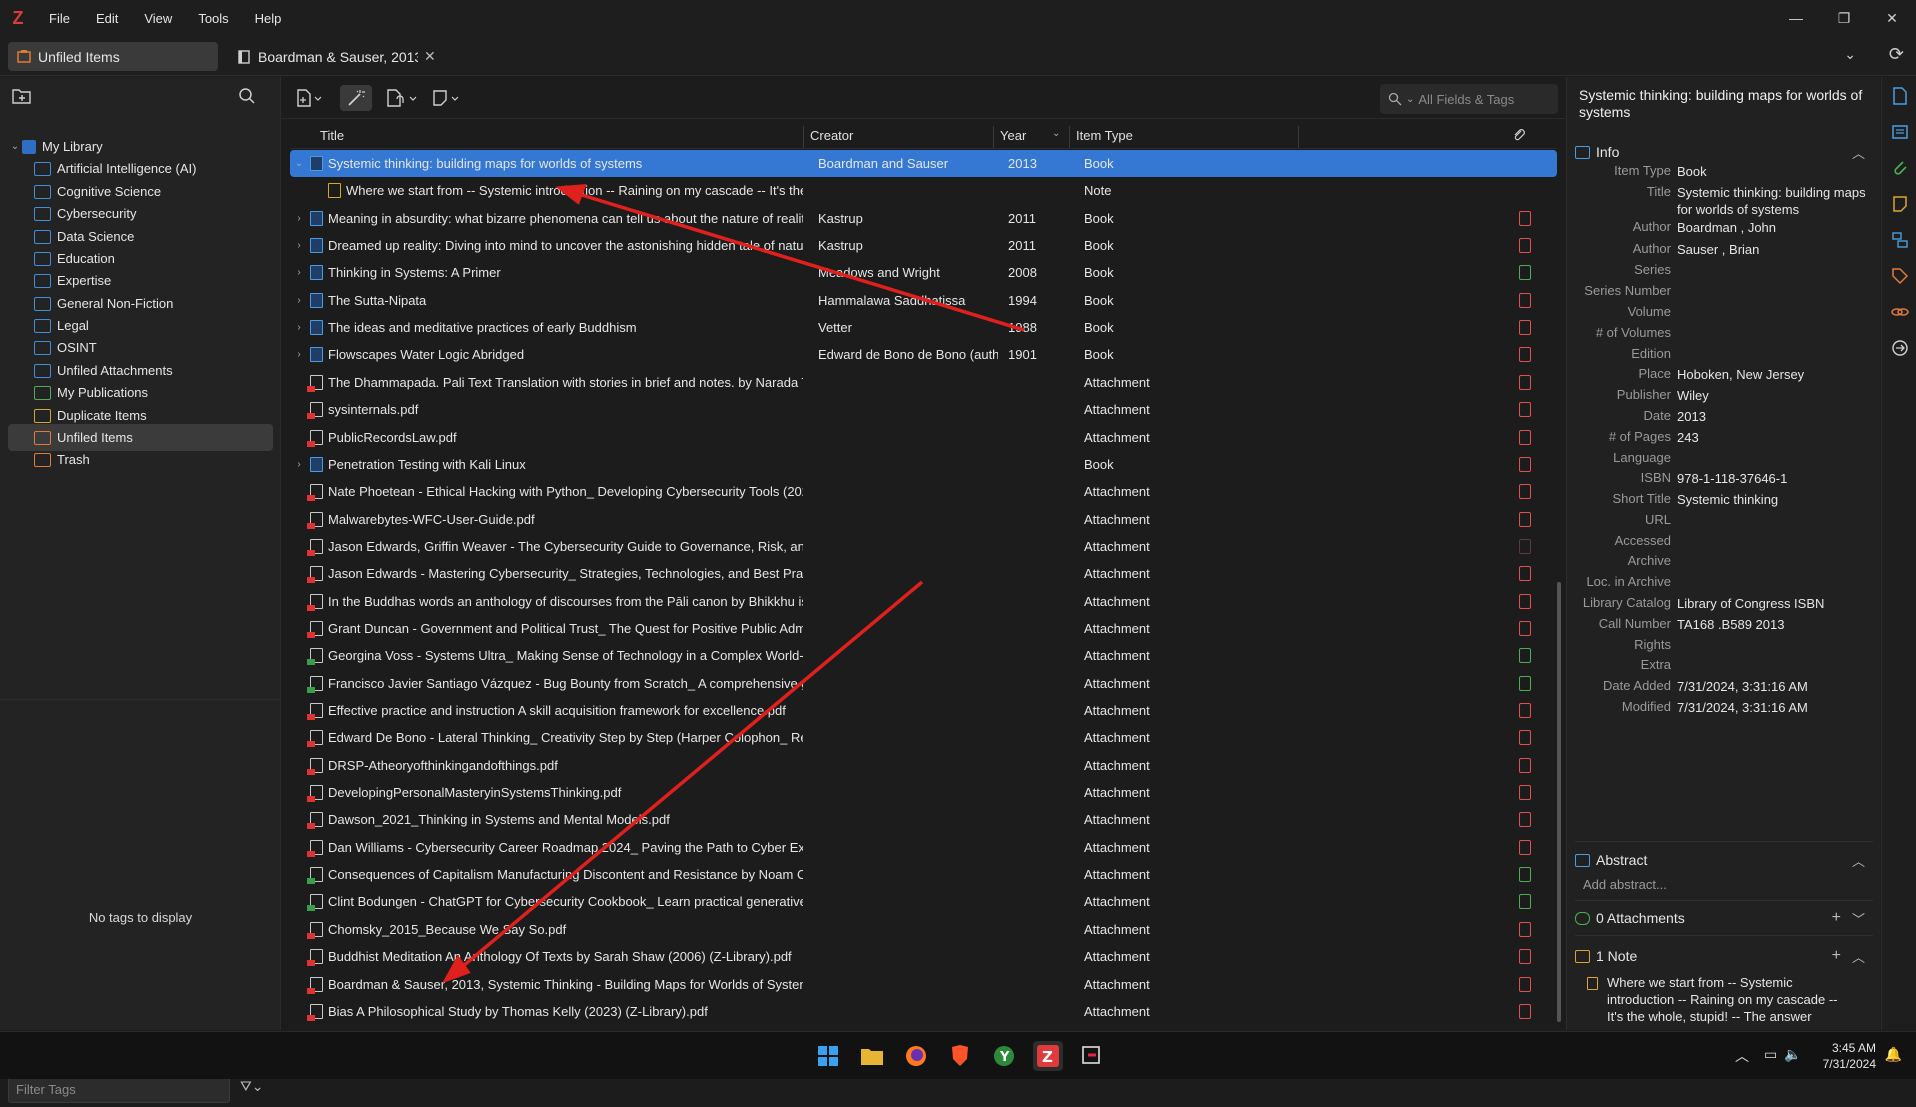 The width and height of the screenshot is (1916, 1107). I want to click on windows-start-icon, so click(828, 1056).